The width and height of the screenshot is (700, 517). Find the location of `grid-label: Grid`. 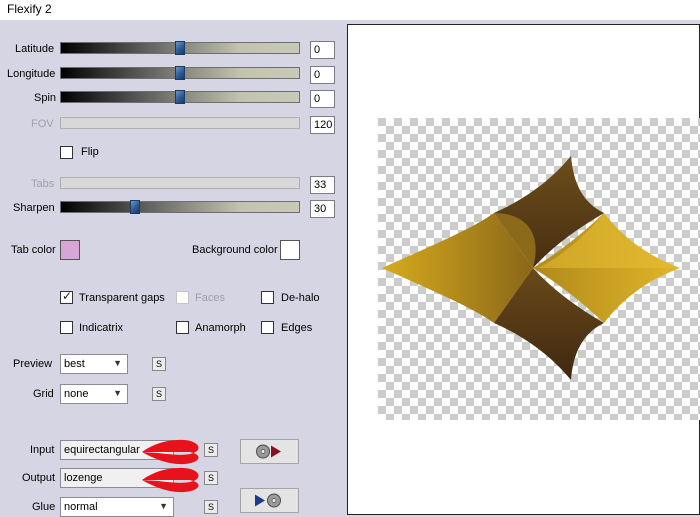

grid-label: Grid is located at coordinates (43, 394).